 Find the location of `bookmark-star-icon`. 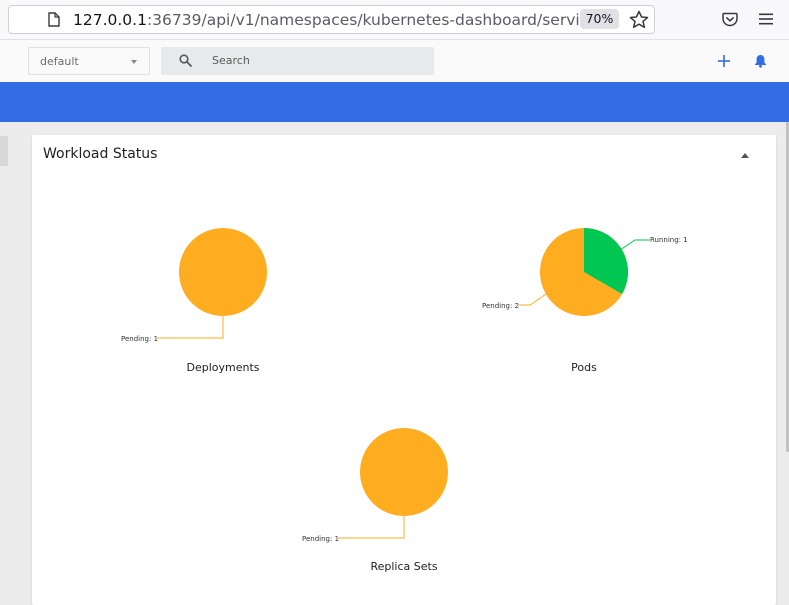

bookmark-star-icon is located at coordinates (639, 19).